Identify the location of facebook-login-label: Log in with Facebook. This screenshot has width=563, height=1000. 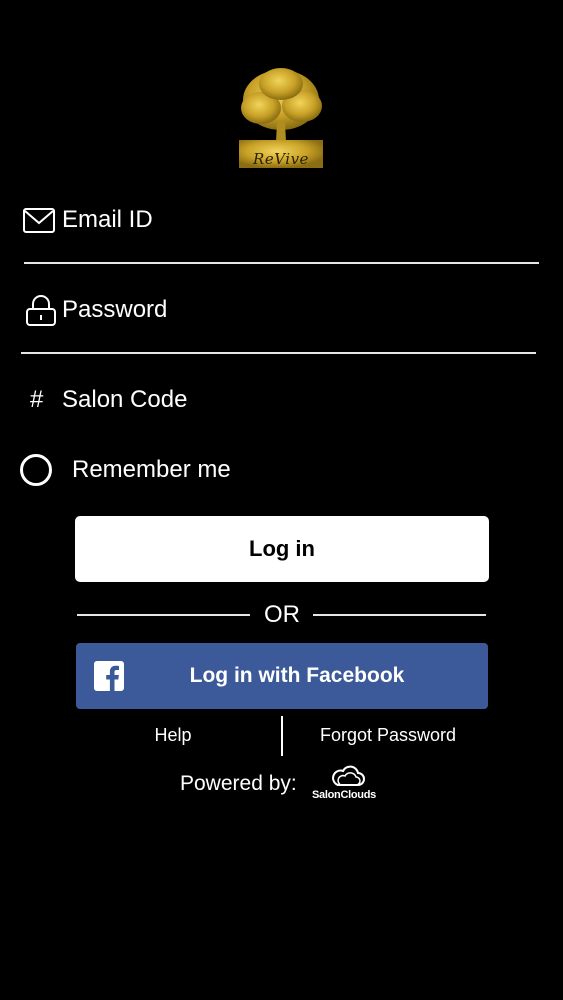
(297, 675).